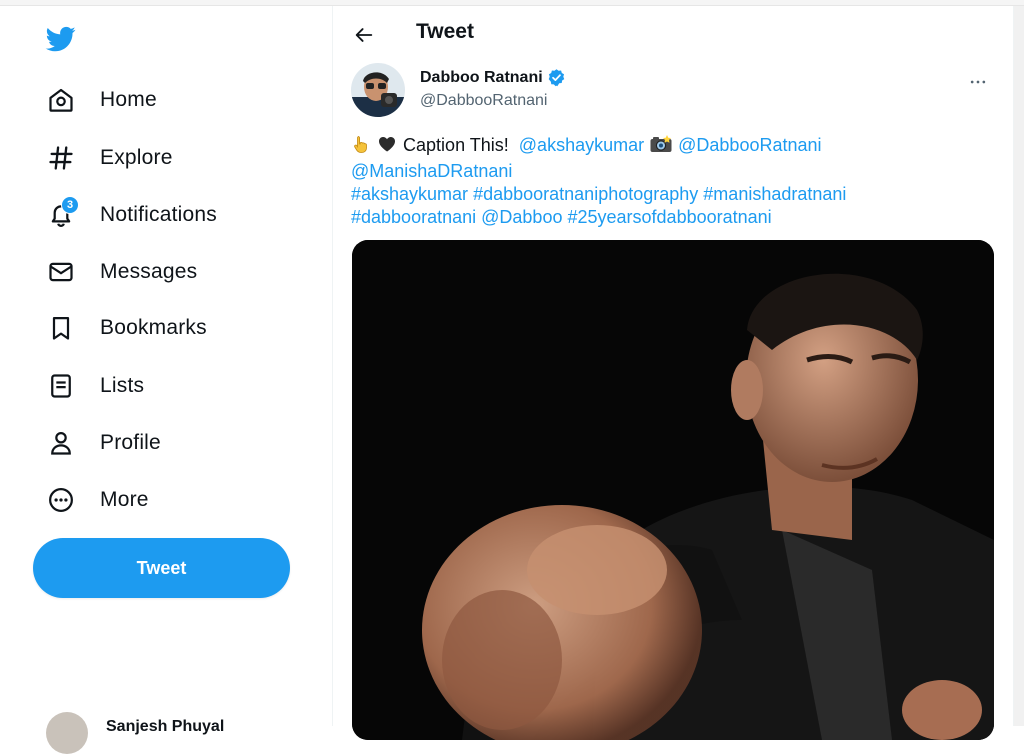 This screenshot has height=754, width=1024. Describe the element at coordinates (61, 100) in the screenshot. I see `home-icon` at that location.